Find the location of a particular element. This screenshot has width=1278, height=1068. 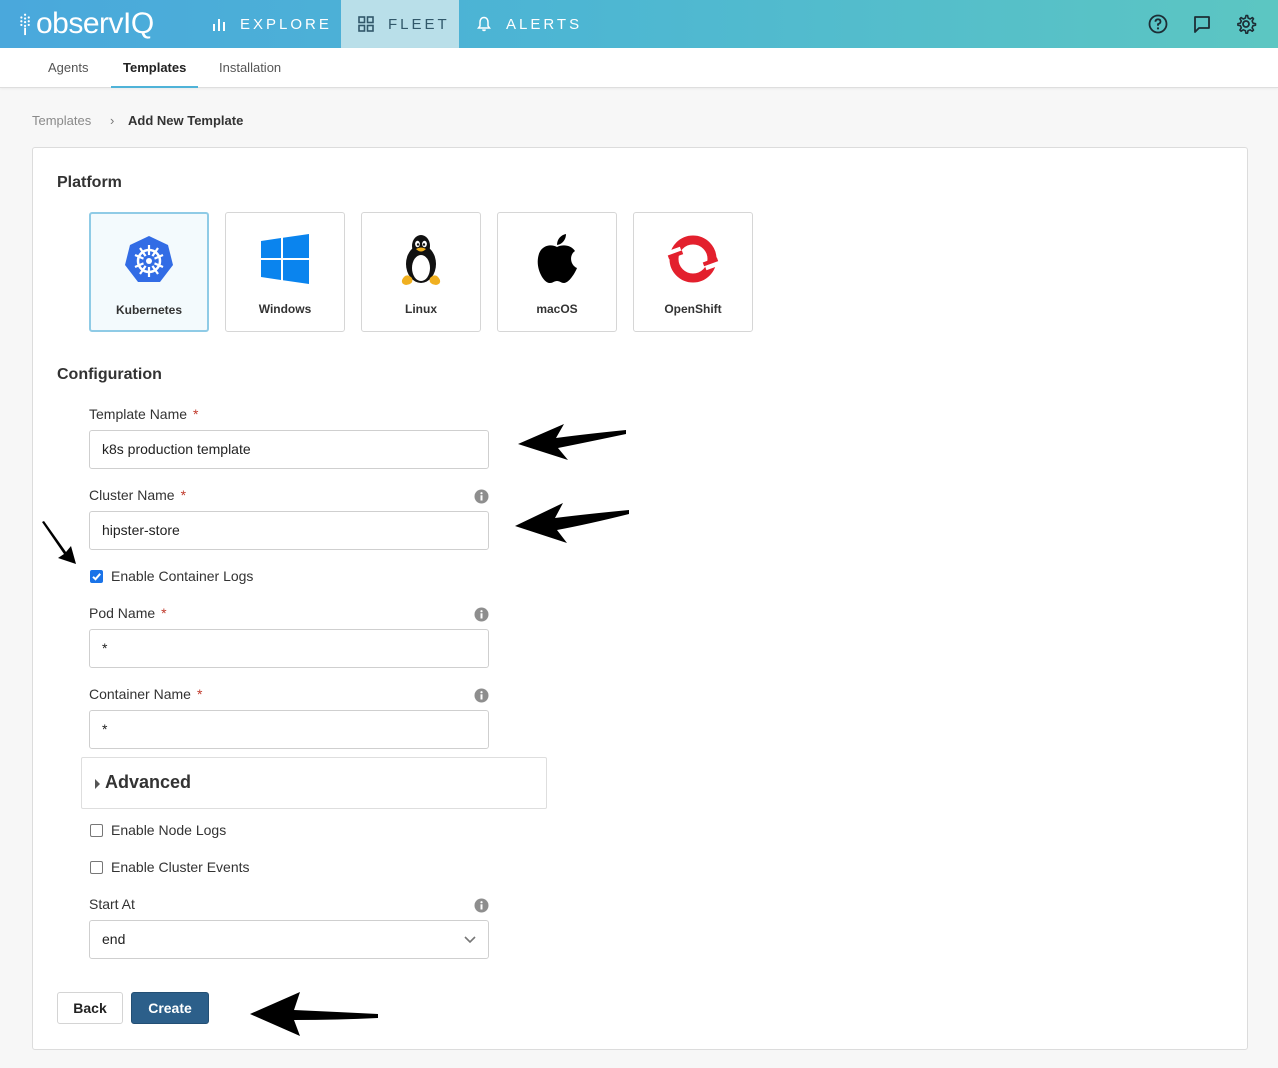

nav-tab-alerts: ALERTS is located at coordinates (529, 24).